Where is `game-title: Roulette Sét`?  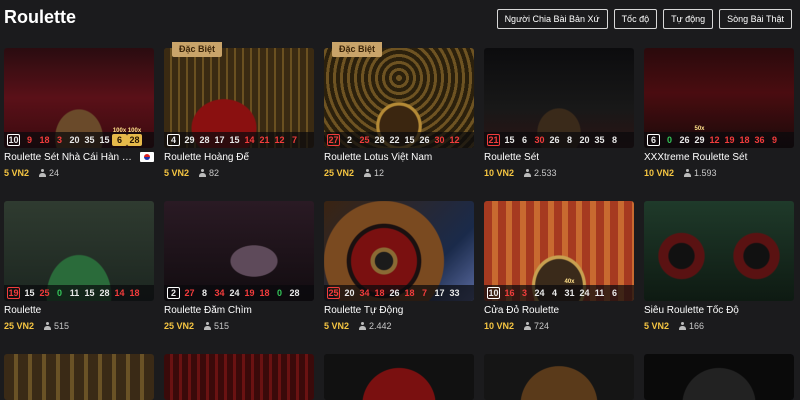 game-title: Roulette Sét is located at coordinates (559, 157).